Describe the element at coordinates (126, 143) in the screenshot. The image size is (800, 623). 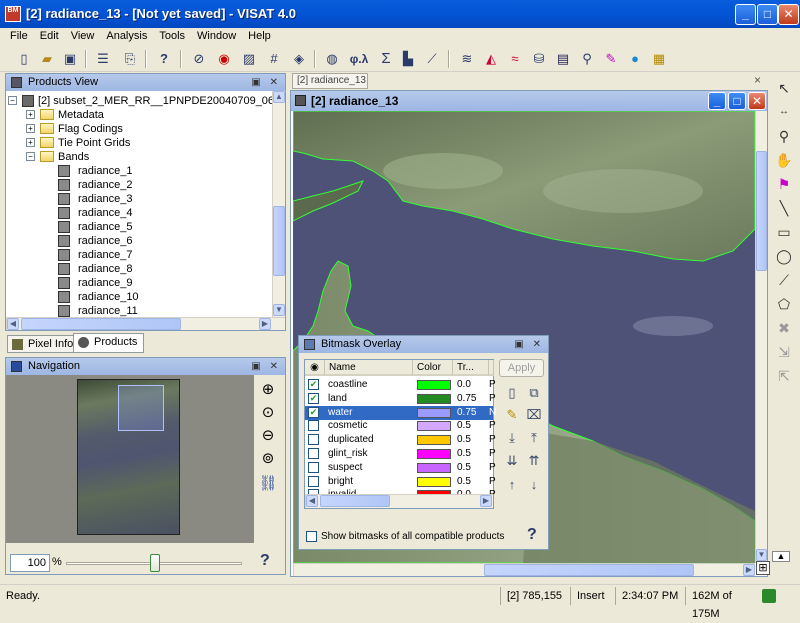
I see `tree-item-tie-point-grids: + Tie Point Grids` at that location.